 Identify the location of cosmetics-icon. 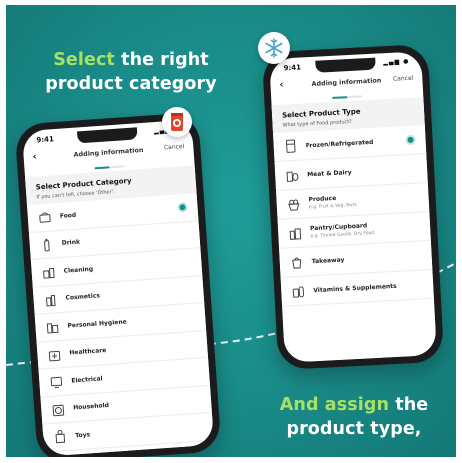
(50, 300).